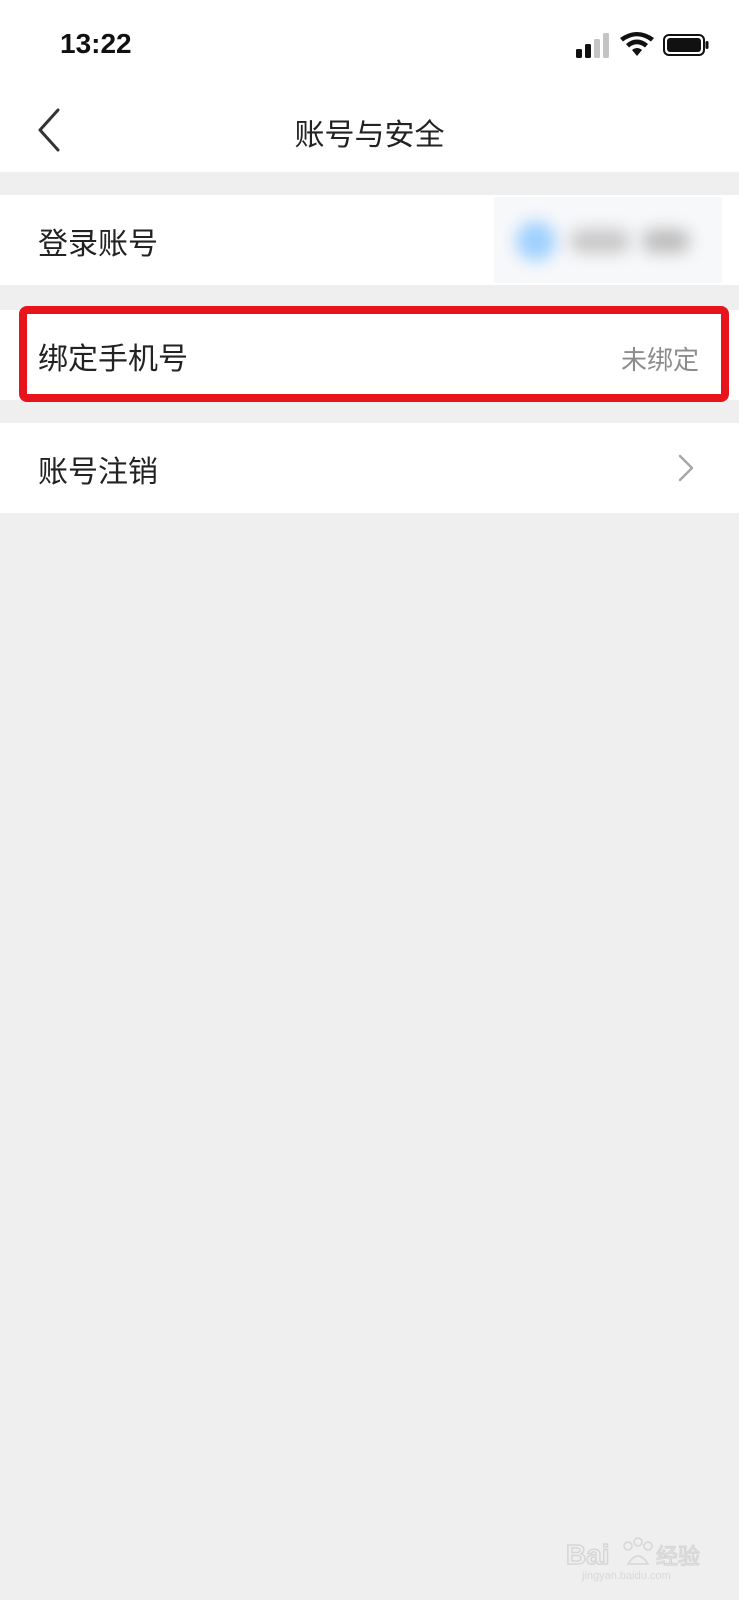 The width and height of the screenshot is (739, 1600). What do you see at coordinates (369, 135) in the screenshot?
I see `page-title: 账号与安全` at bounding box center [369, 135].